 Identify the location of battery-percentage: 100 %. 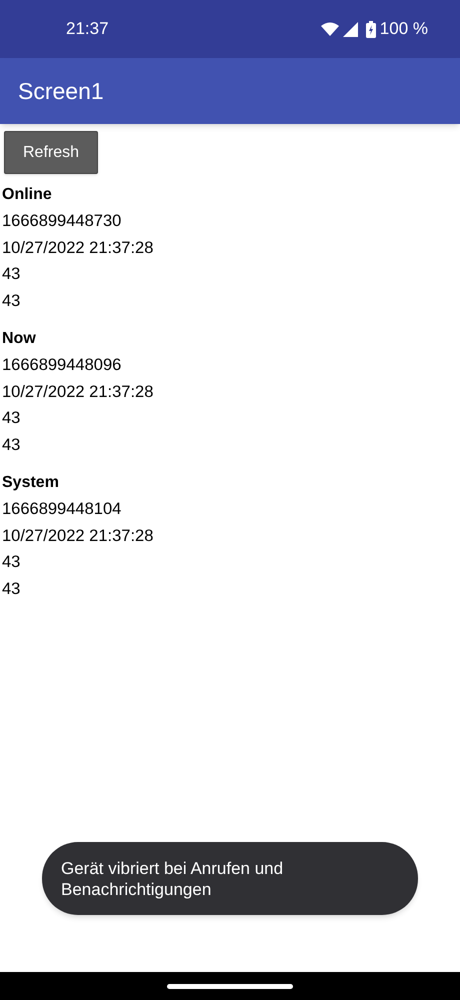
(404, 29).